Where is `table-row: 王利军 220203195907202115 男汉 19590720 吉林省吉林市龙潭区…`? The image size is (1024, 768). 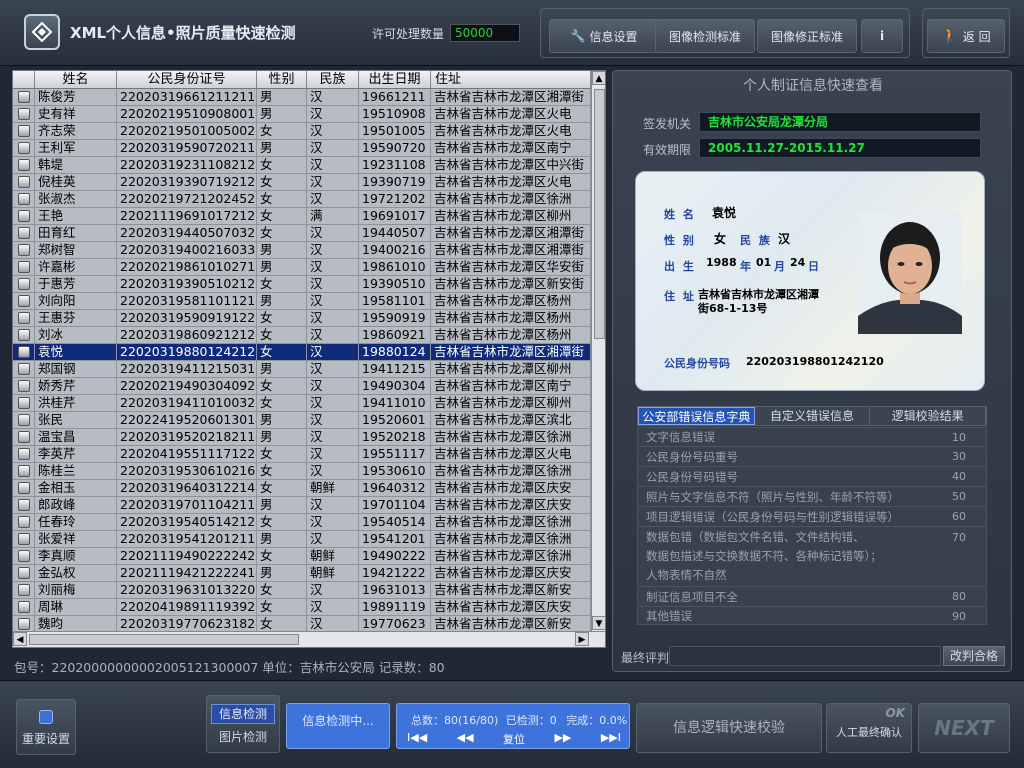
table-row: 王利军 220203195907202115 男汉 19590720 吉林省吉林市龙潭区… is located at coordinates (302, 148).